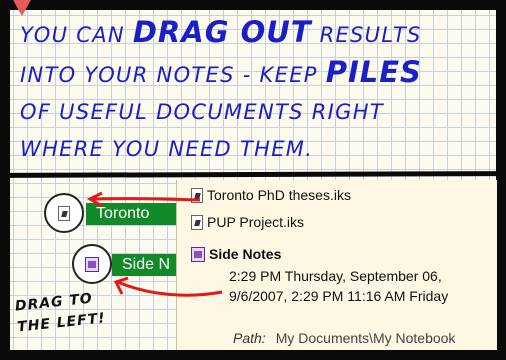 This screenshot has height=360, width=506. Describe the element at coordinates (279, 195) in the screenshot. I see `result-label: Toronto PhD theses.iks` at that location.